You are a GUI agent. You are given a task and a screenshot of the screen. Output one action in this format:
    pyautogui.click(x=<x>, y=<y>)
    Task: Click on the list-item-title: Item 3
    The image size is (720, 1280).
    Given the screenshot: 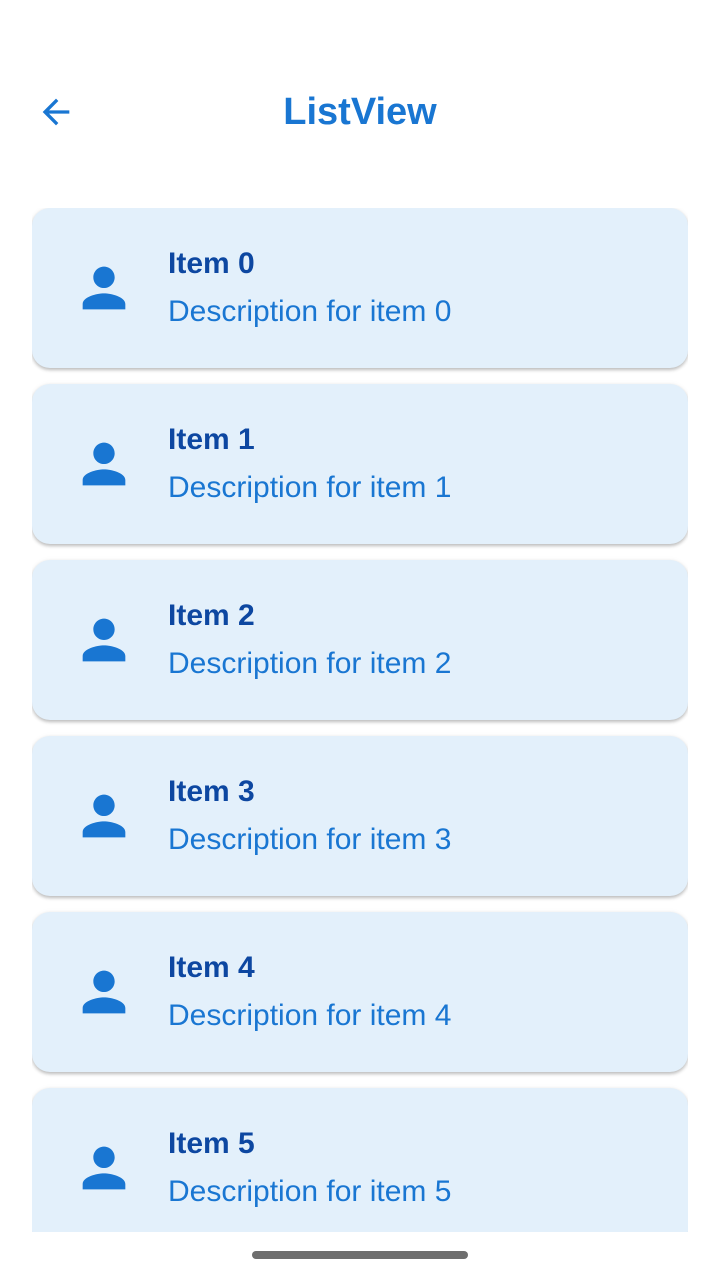 What is the action you would take?
    pyautogui.click(x=211, y=791)
    